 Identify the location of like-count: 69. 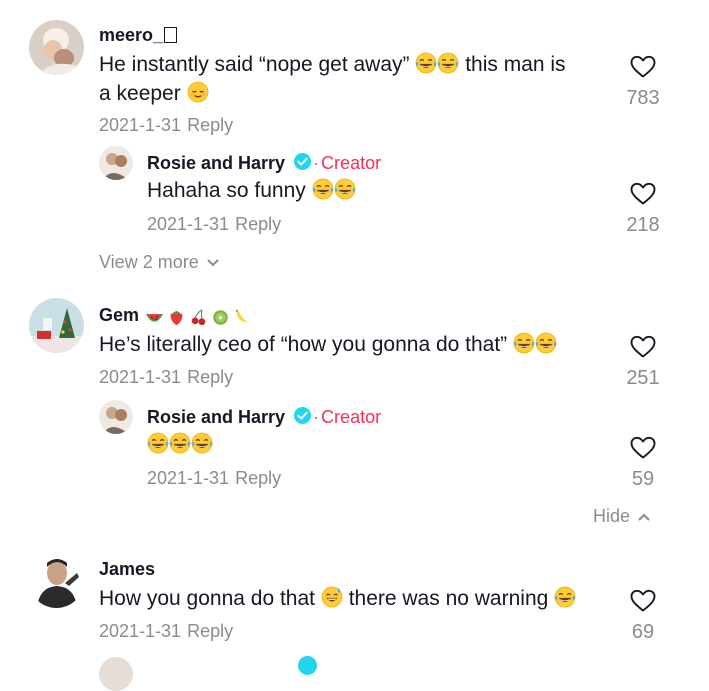
(643, 632).